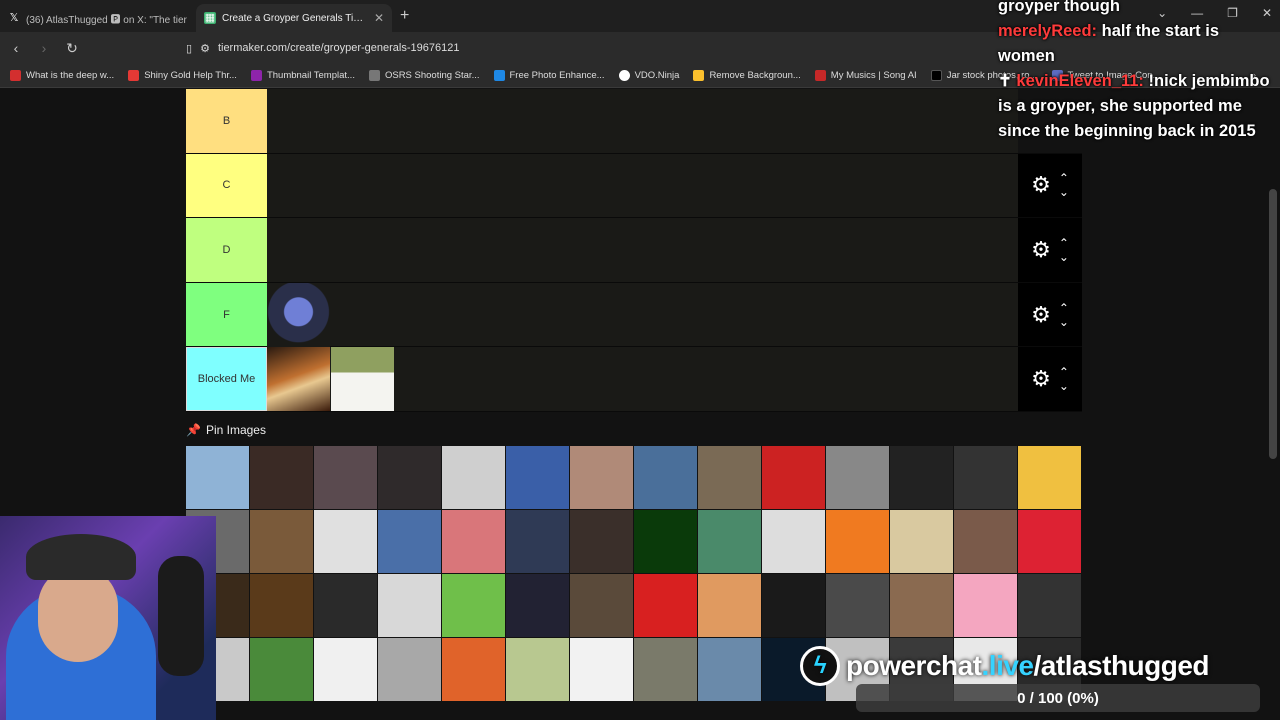 The width and height of the screenshot is (1280, 720). What do you see at coordinates (1138, 9) in the screenshot?
I see `chat-message: groyper though` at bounding box center [1138, 9].